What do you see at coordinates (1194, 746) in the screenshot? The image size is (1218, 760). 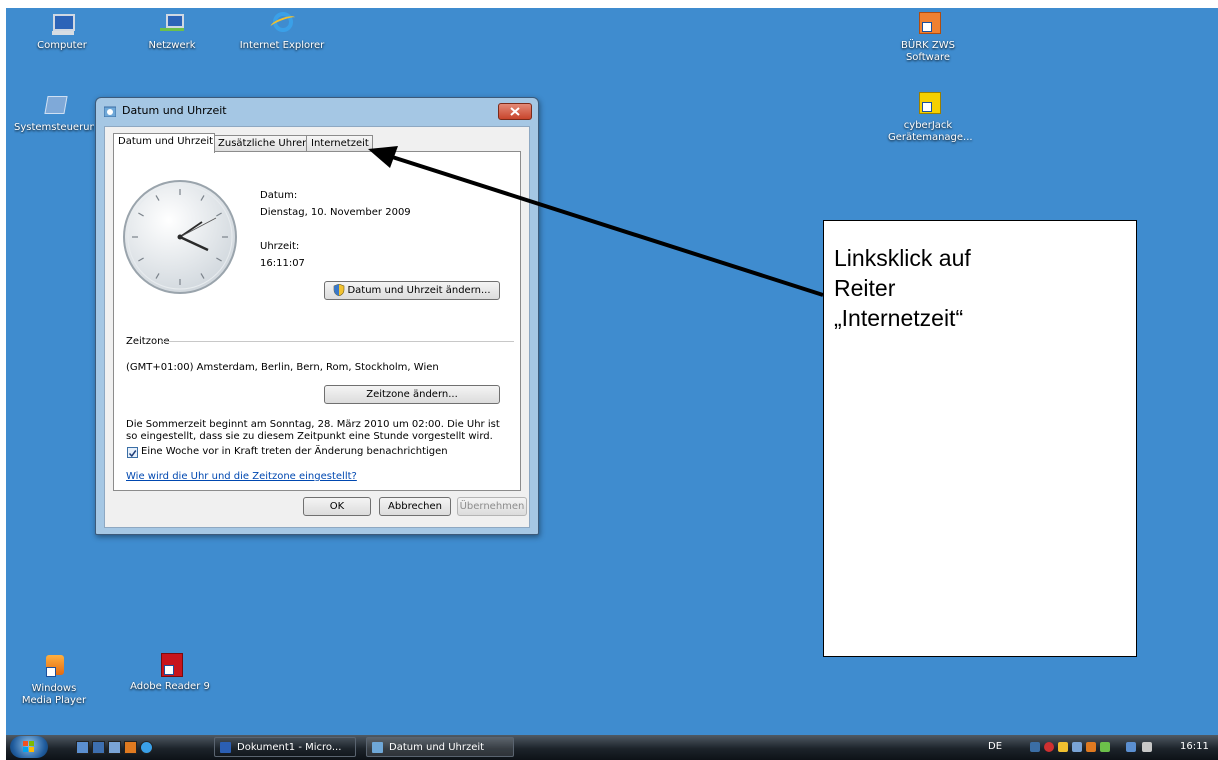 I see `taskbar-clock: 16:11` at bounding box center [1194, 746].